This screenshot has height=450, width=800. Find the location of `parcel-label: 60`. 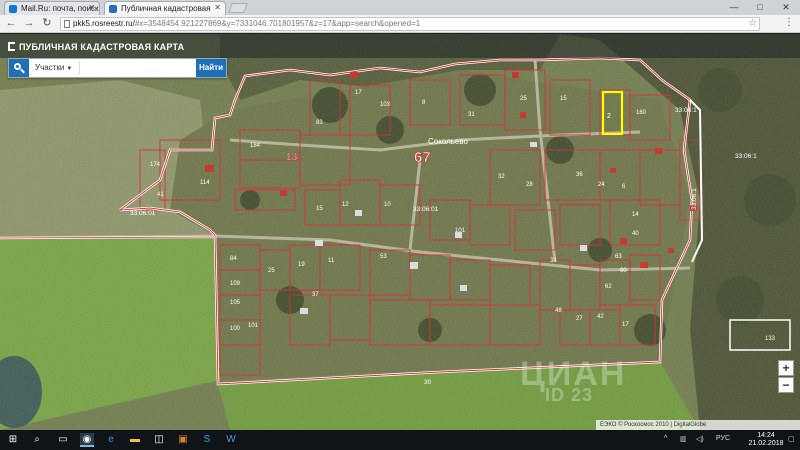

parcel-label: 60 is located at coordinates (623, 271).